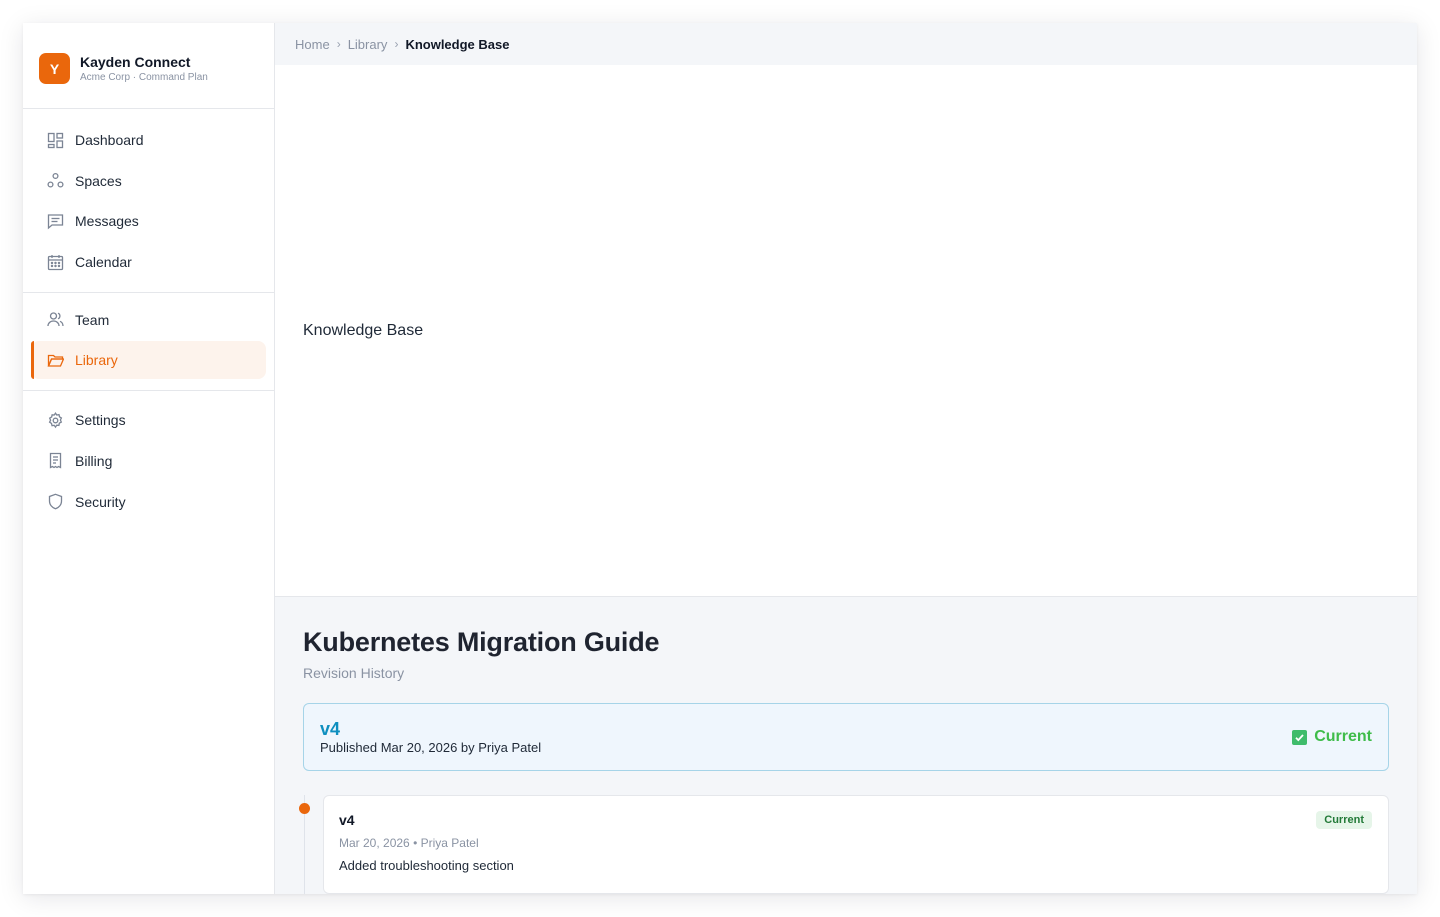 The width and height of the screenshot is (1440, 917). What do you see at coordinates (55, 460) in the screenshot?
I see `receipt-icon` at bounding box center [55, 460].